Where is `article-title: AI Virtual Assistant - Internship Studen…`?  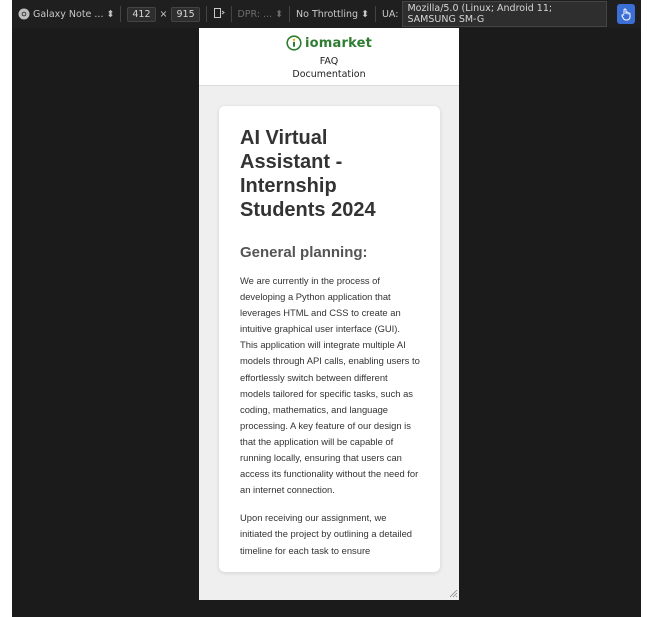 article-title: AI Virtual Assistant - Internship Studen… is located at coordinates (308, 174).